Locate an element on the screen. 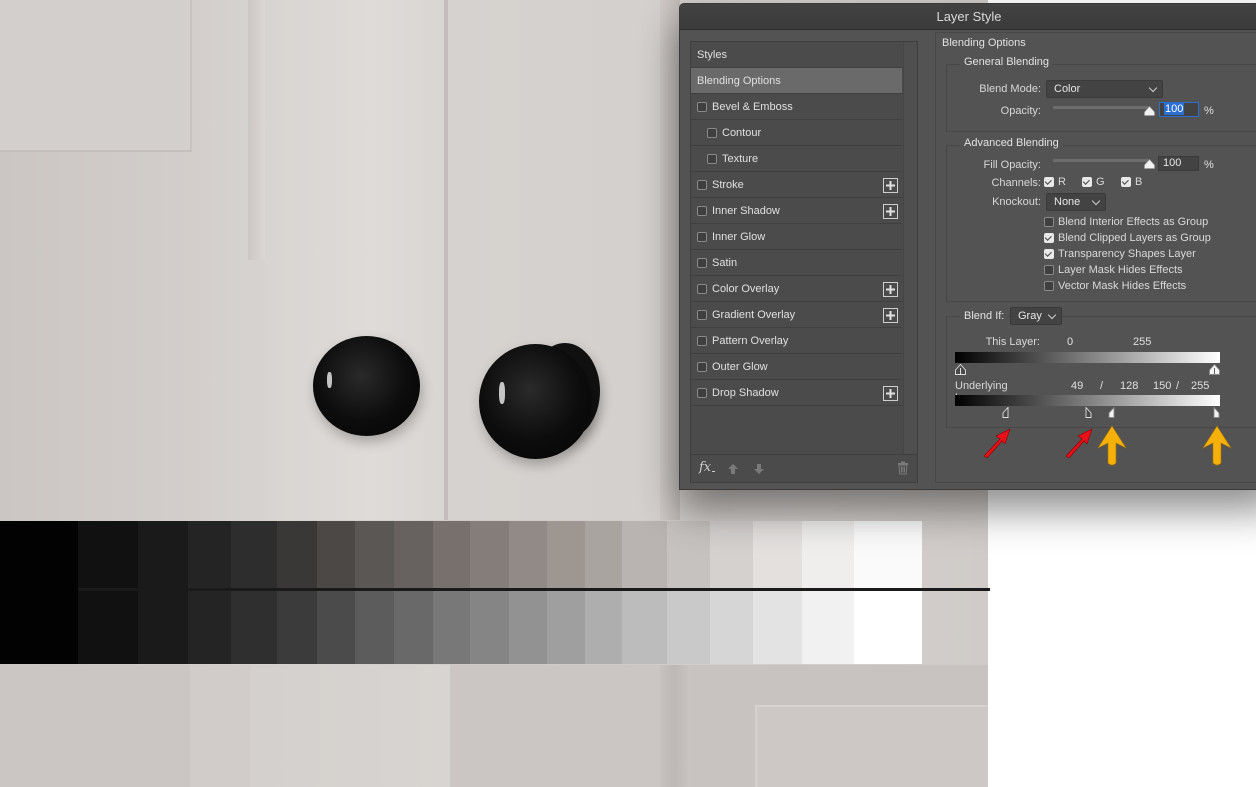  style-item-satin: Satin is located at coordinates (796, 263).